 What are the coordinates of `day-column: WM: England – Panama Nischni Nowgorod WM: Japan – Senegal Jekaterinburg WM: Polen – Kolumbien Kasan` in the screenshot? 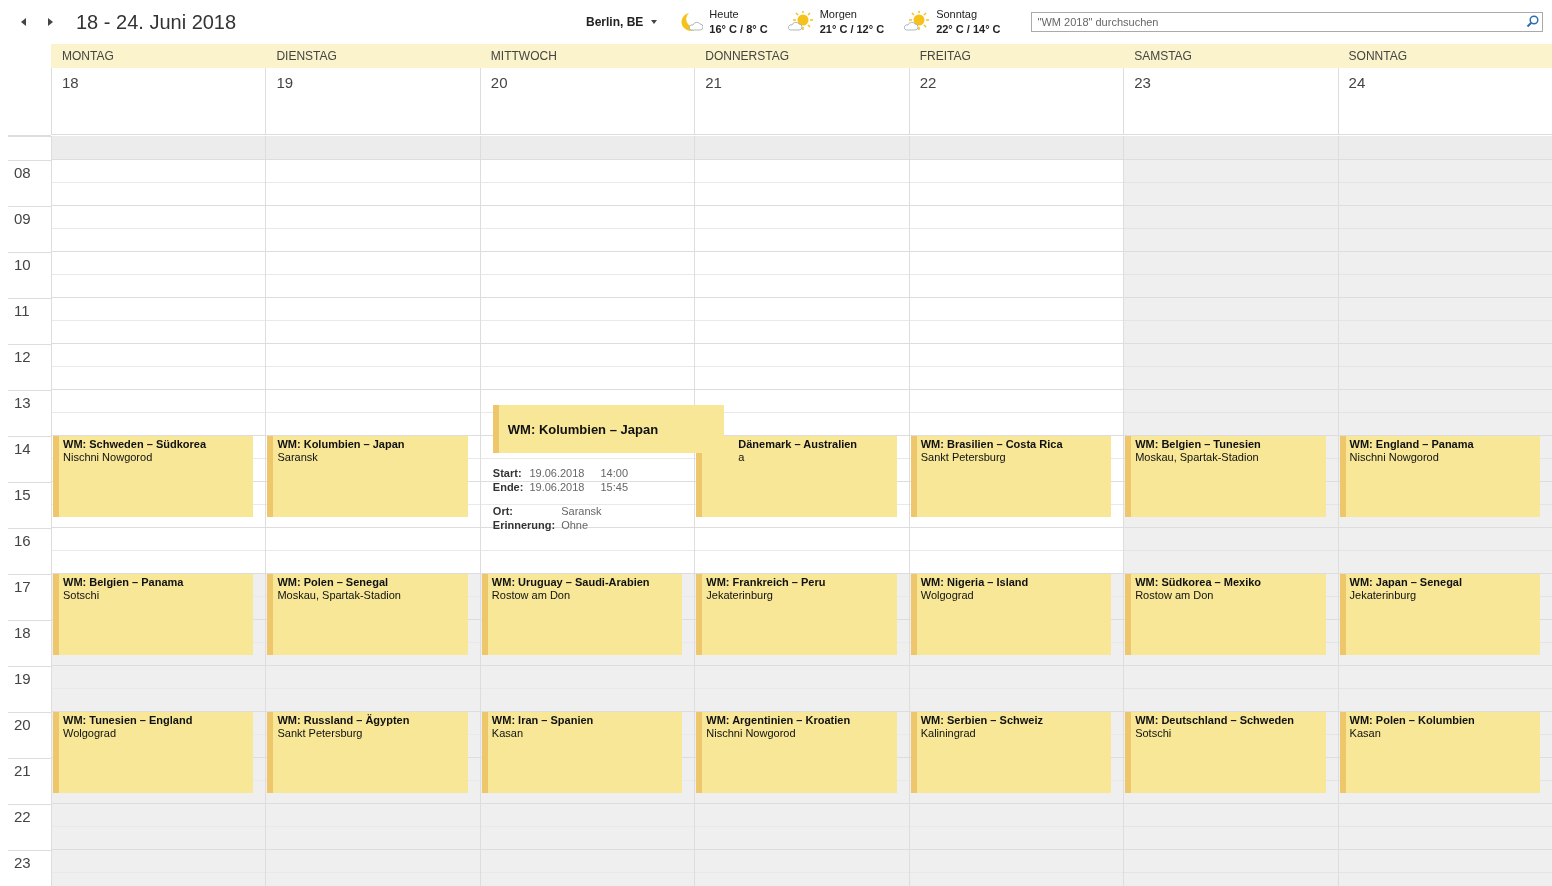 It's located at (1444, 511).